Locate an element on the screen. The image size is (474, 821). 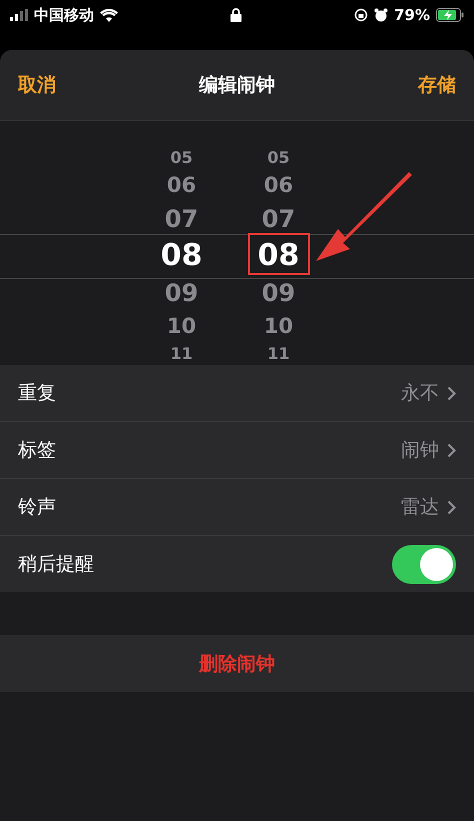
arrow-icon is located at coordinates (364, 217).